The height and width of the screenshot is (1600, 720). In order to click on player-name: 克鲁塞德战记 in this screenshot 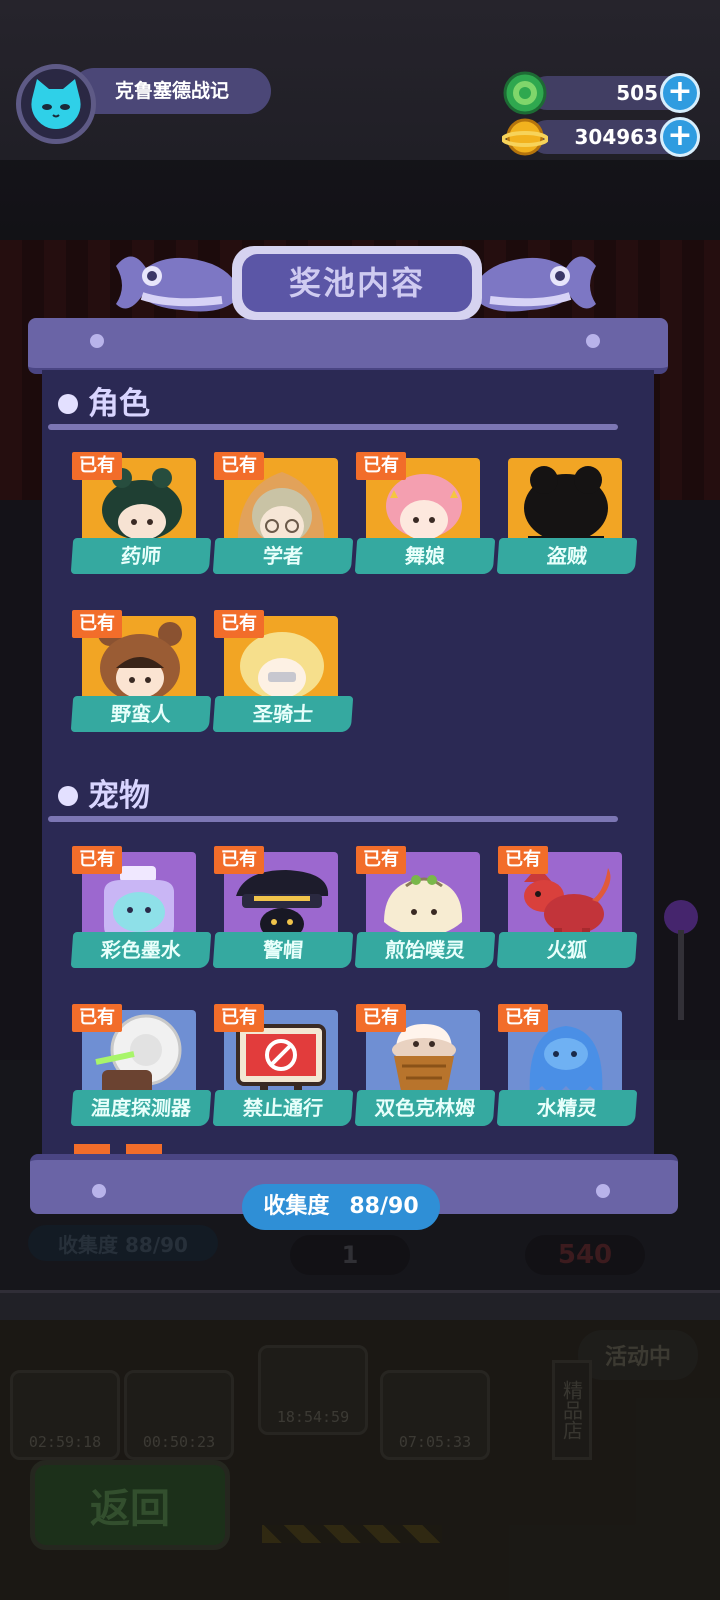, I will do `click(172, 91)`.